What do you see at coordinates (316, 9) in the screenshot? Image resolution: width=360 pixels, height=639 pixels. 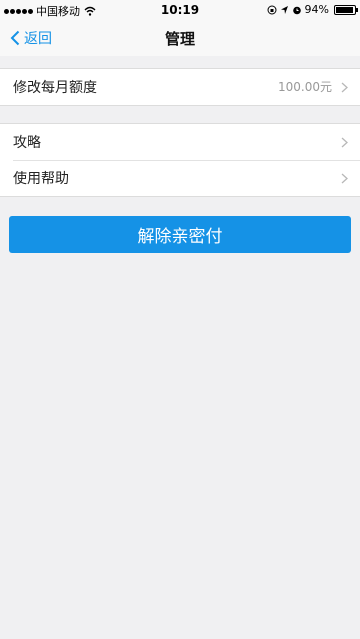 I see `battery-percent: 94%` at bounding box center [316, 9].